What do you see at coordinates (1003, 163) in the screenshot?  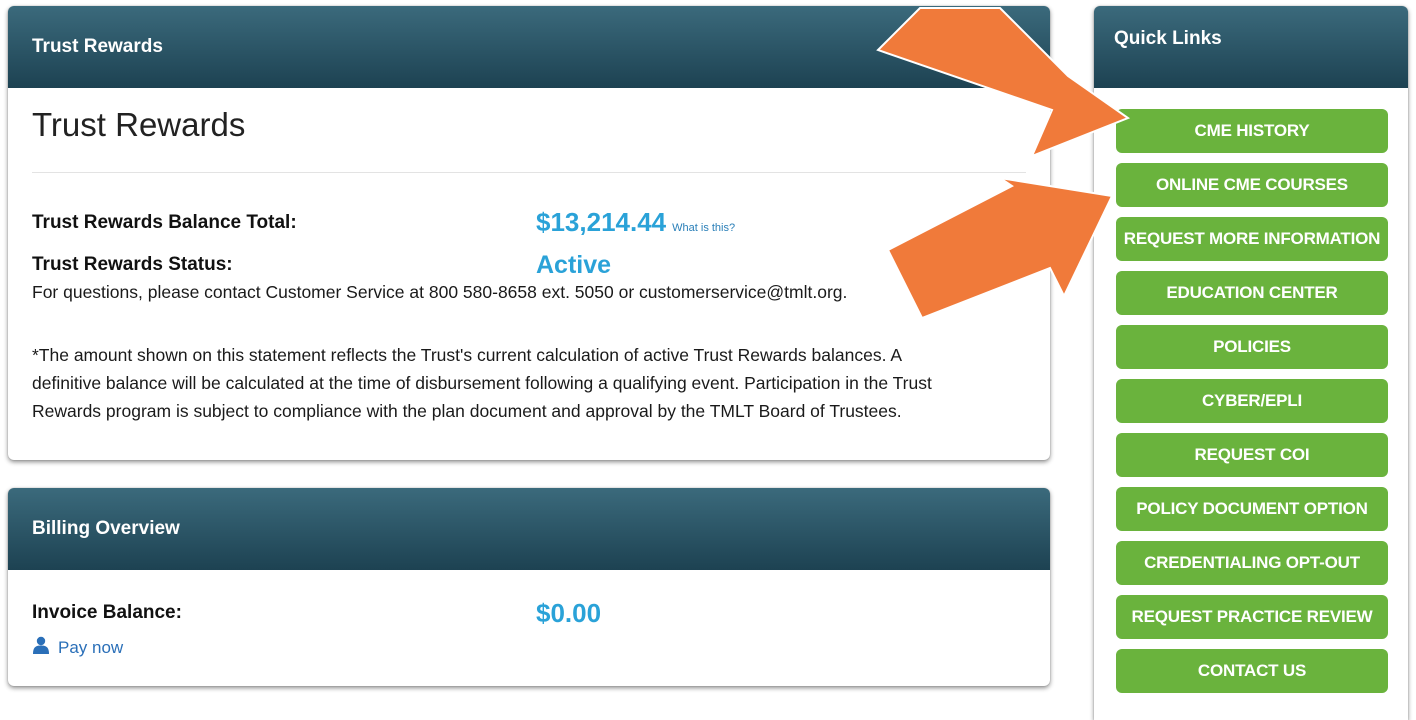 I see `annotation-arrows` at bounding box center [1003, 163].